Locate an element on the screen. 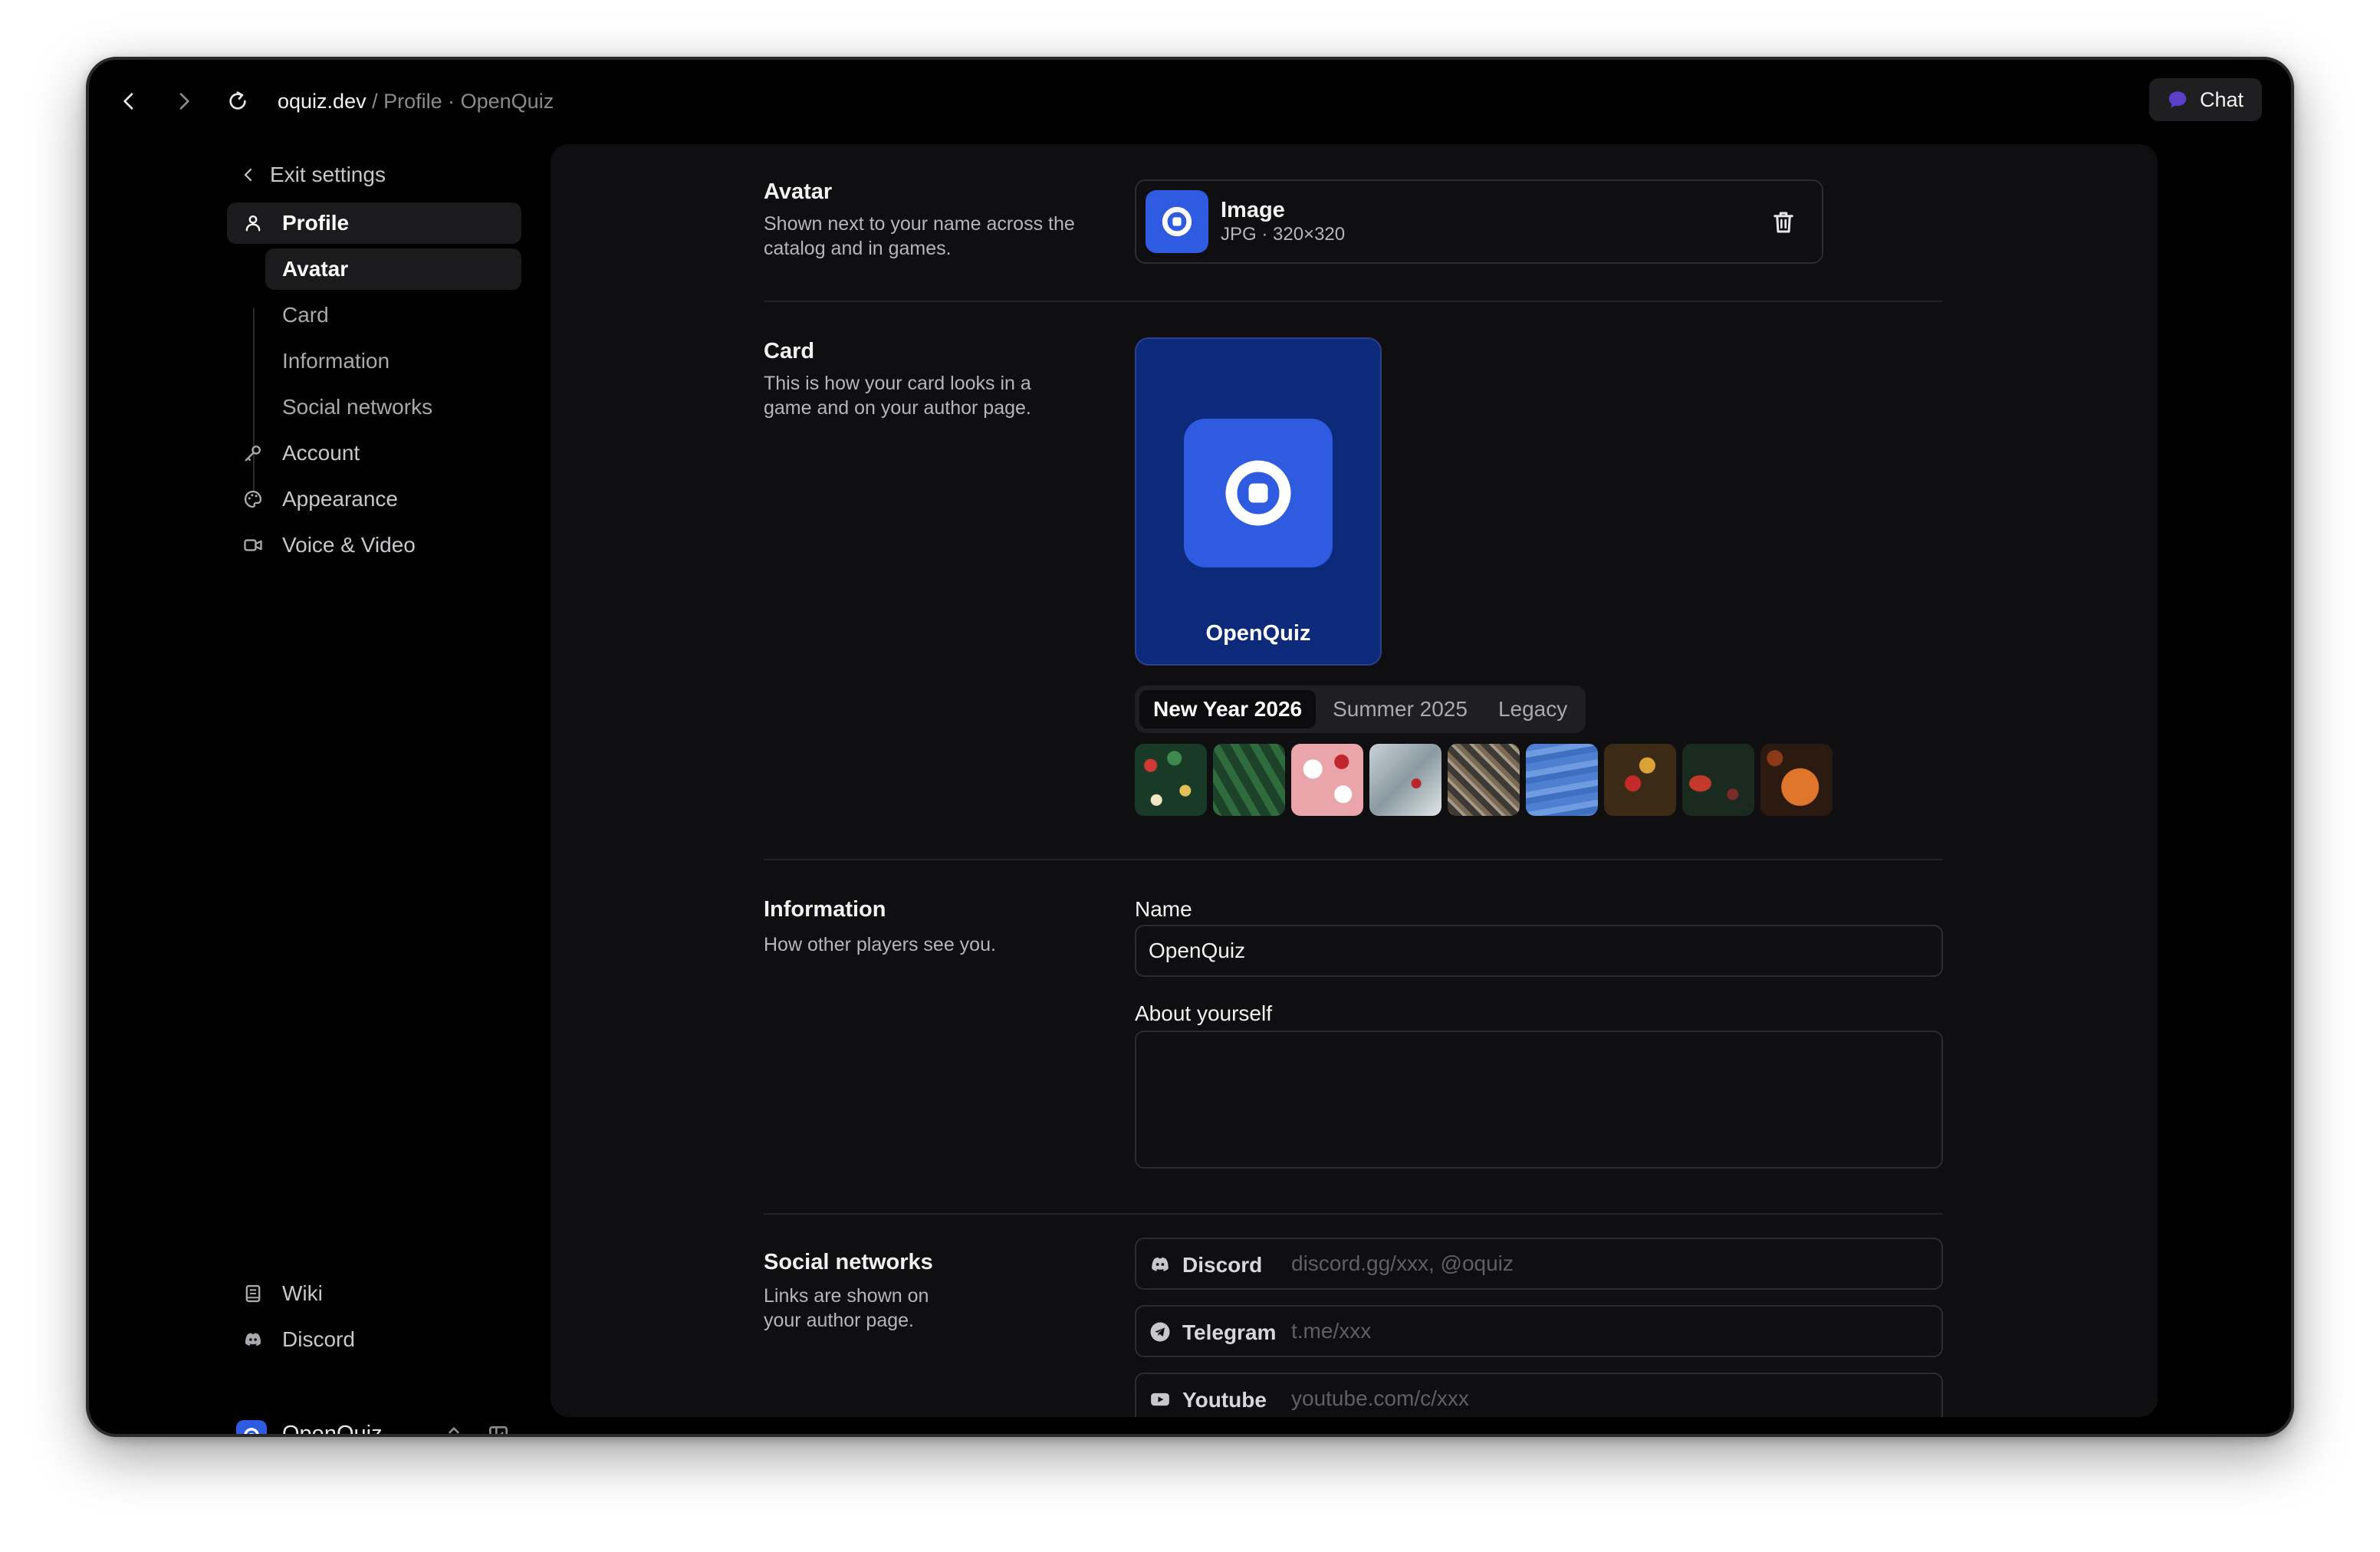 This screenshot has width=2380, height=1552. about-yourself-textarea is located at coordinates (1539, 1100).